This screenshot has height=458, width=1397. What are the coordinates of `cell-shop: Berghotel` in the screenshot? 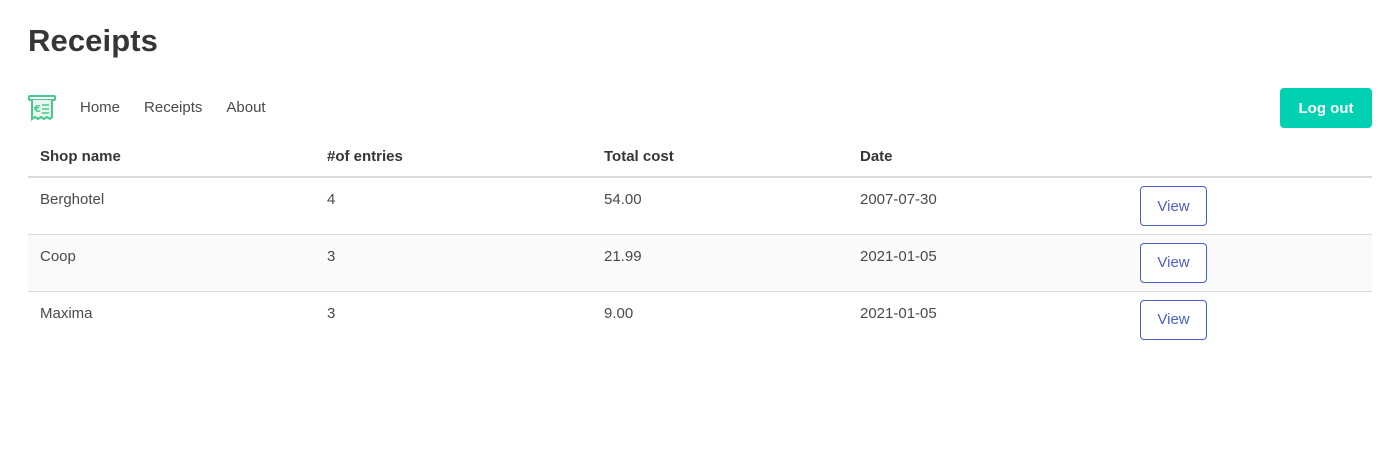 It's located at (171, 206).